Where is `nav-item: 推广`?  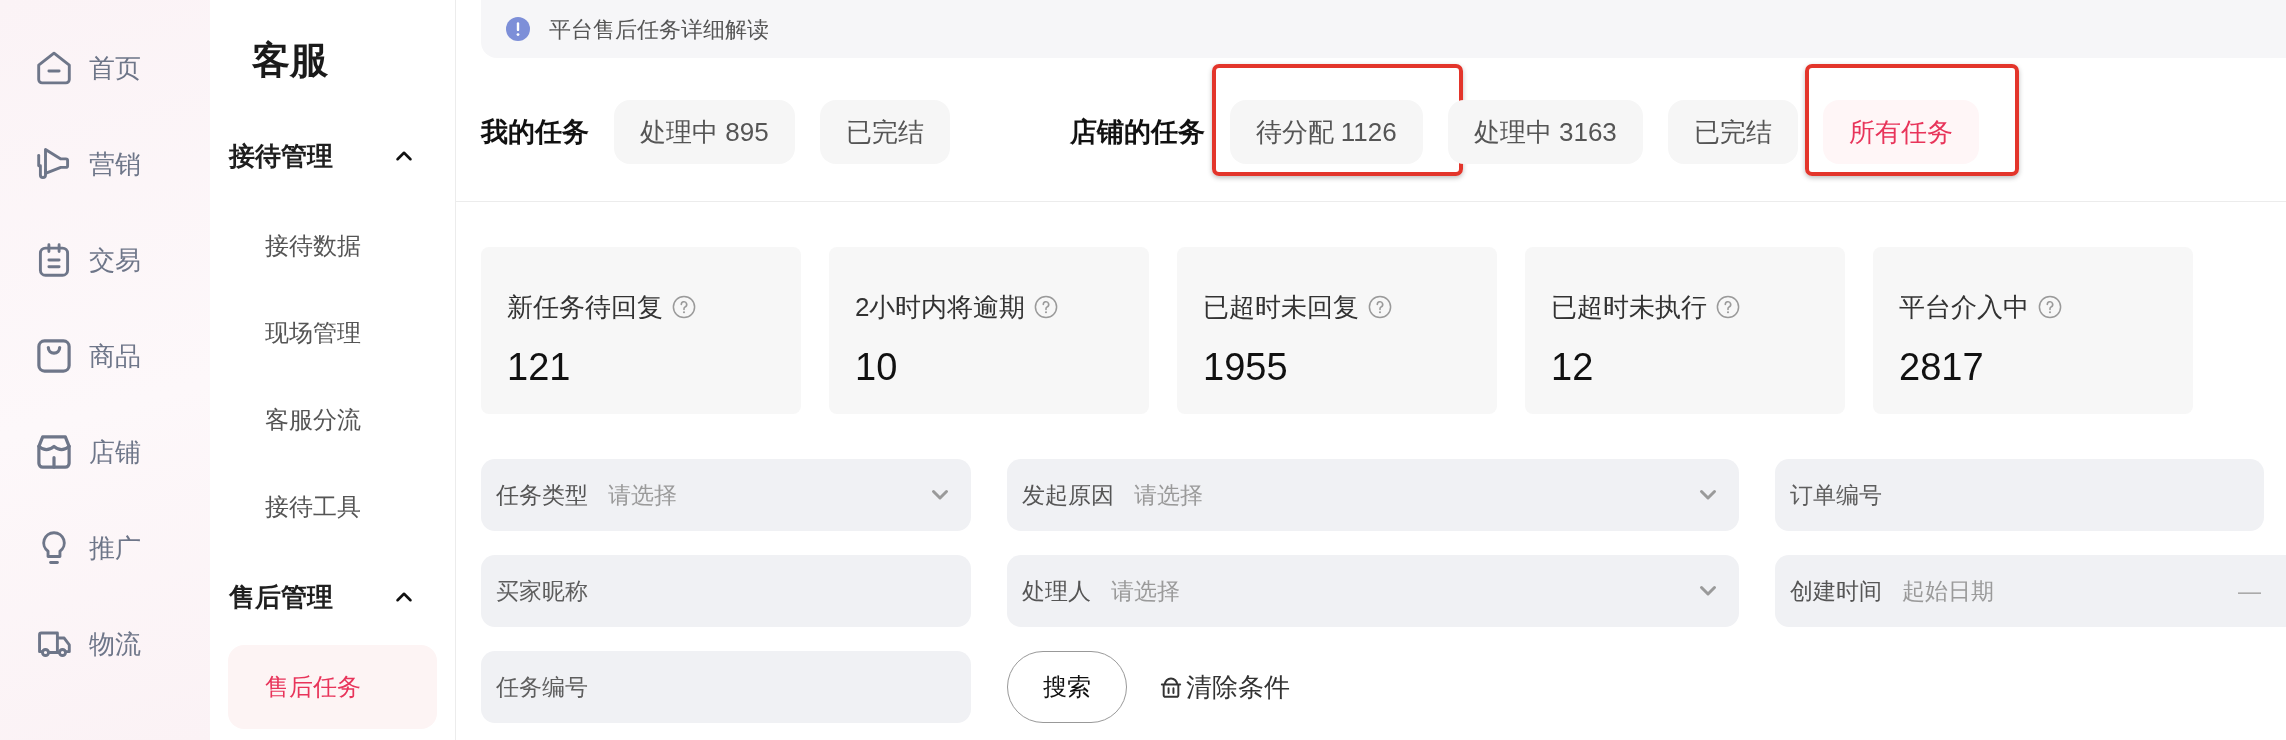
nav-item: 推广 is located at coordinates (105, 548).